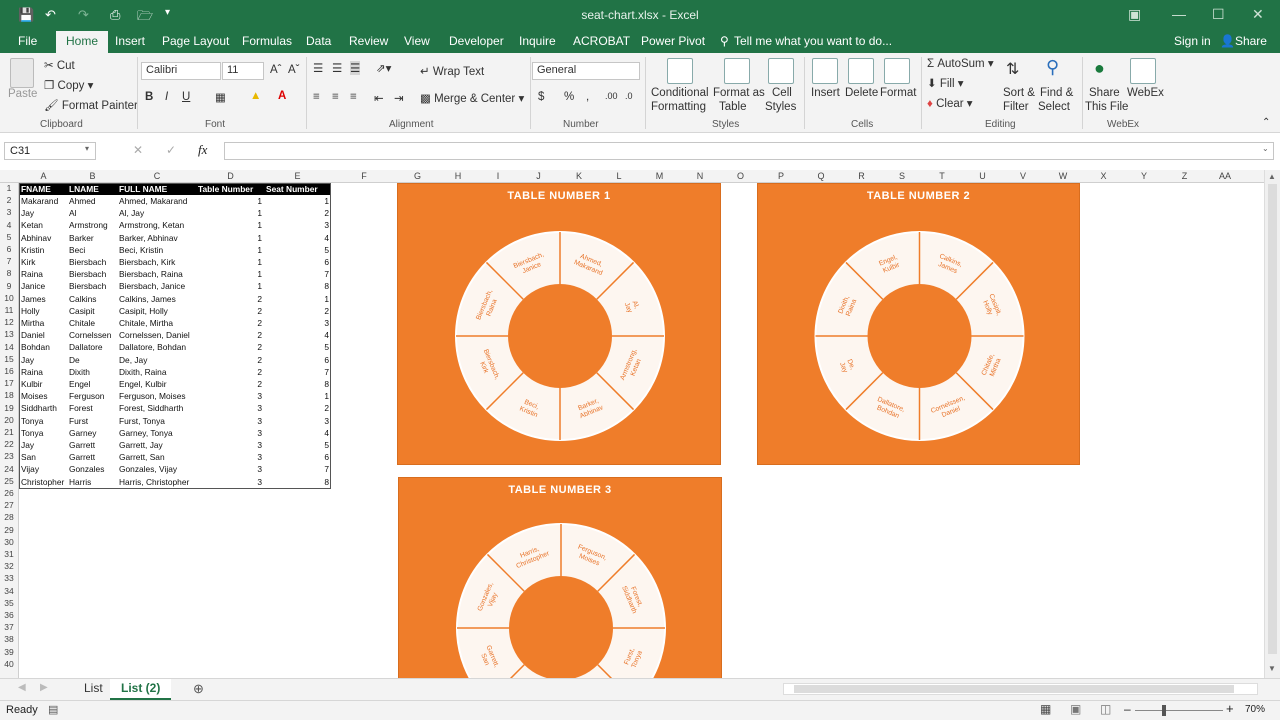 The height and width of the screenshot is (720, 1280). I want to click on top-align-icon: ☰, so click(318, 68).